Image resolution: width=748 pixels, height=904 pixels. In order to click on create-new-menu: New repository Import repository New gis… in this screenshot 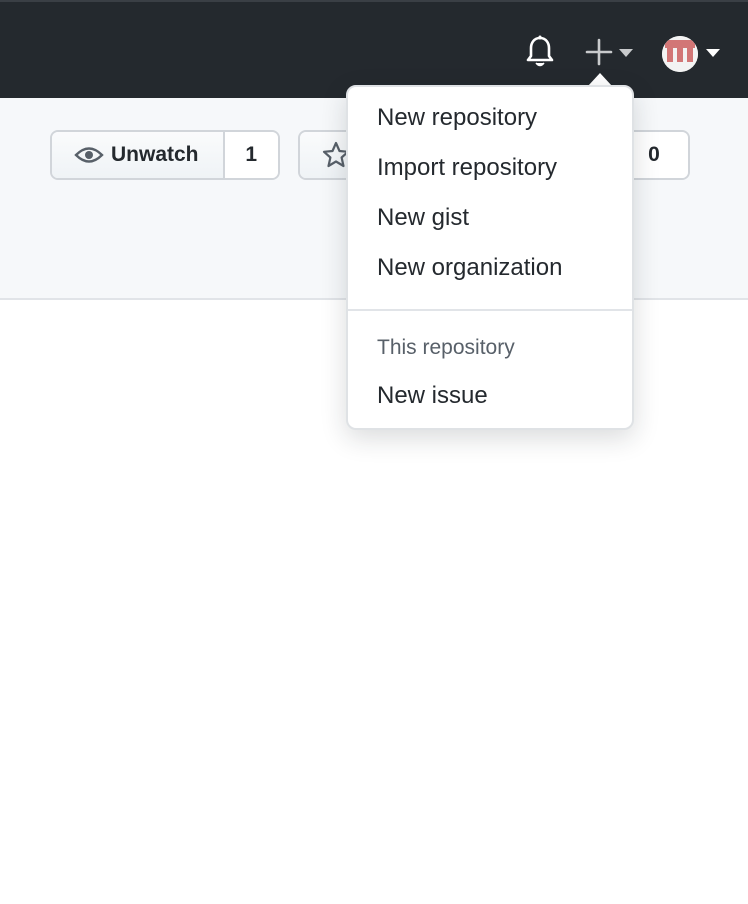, I will do `click(490, 257)`.